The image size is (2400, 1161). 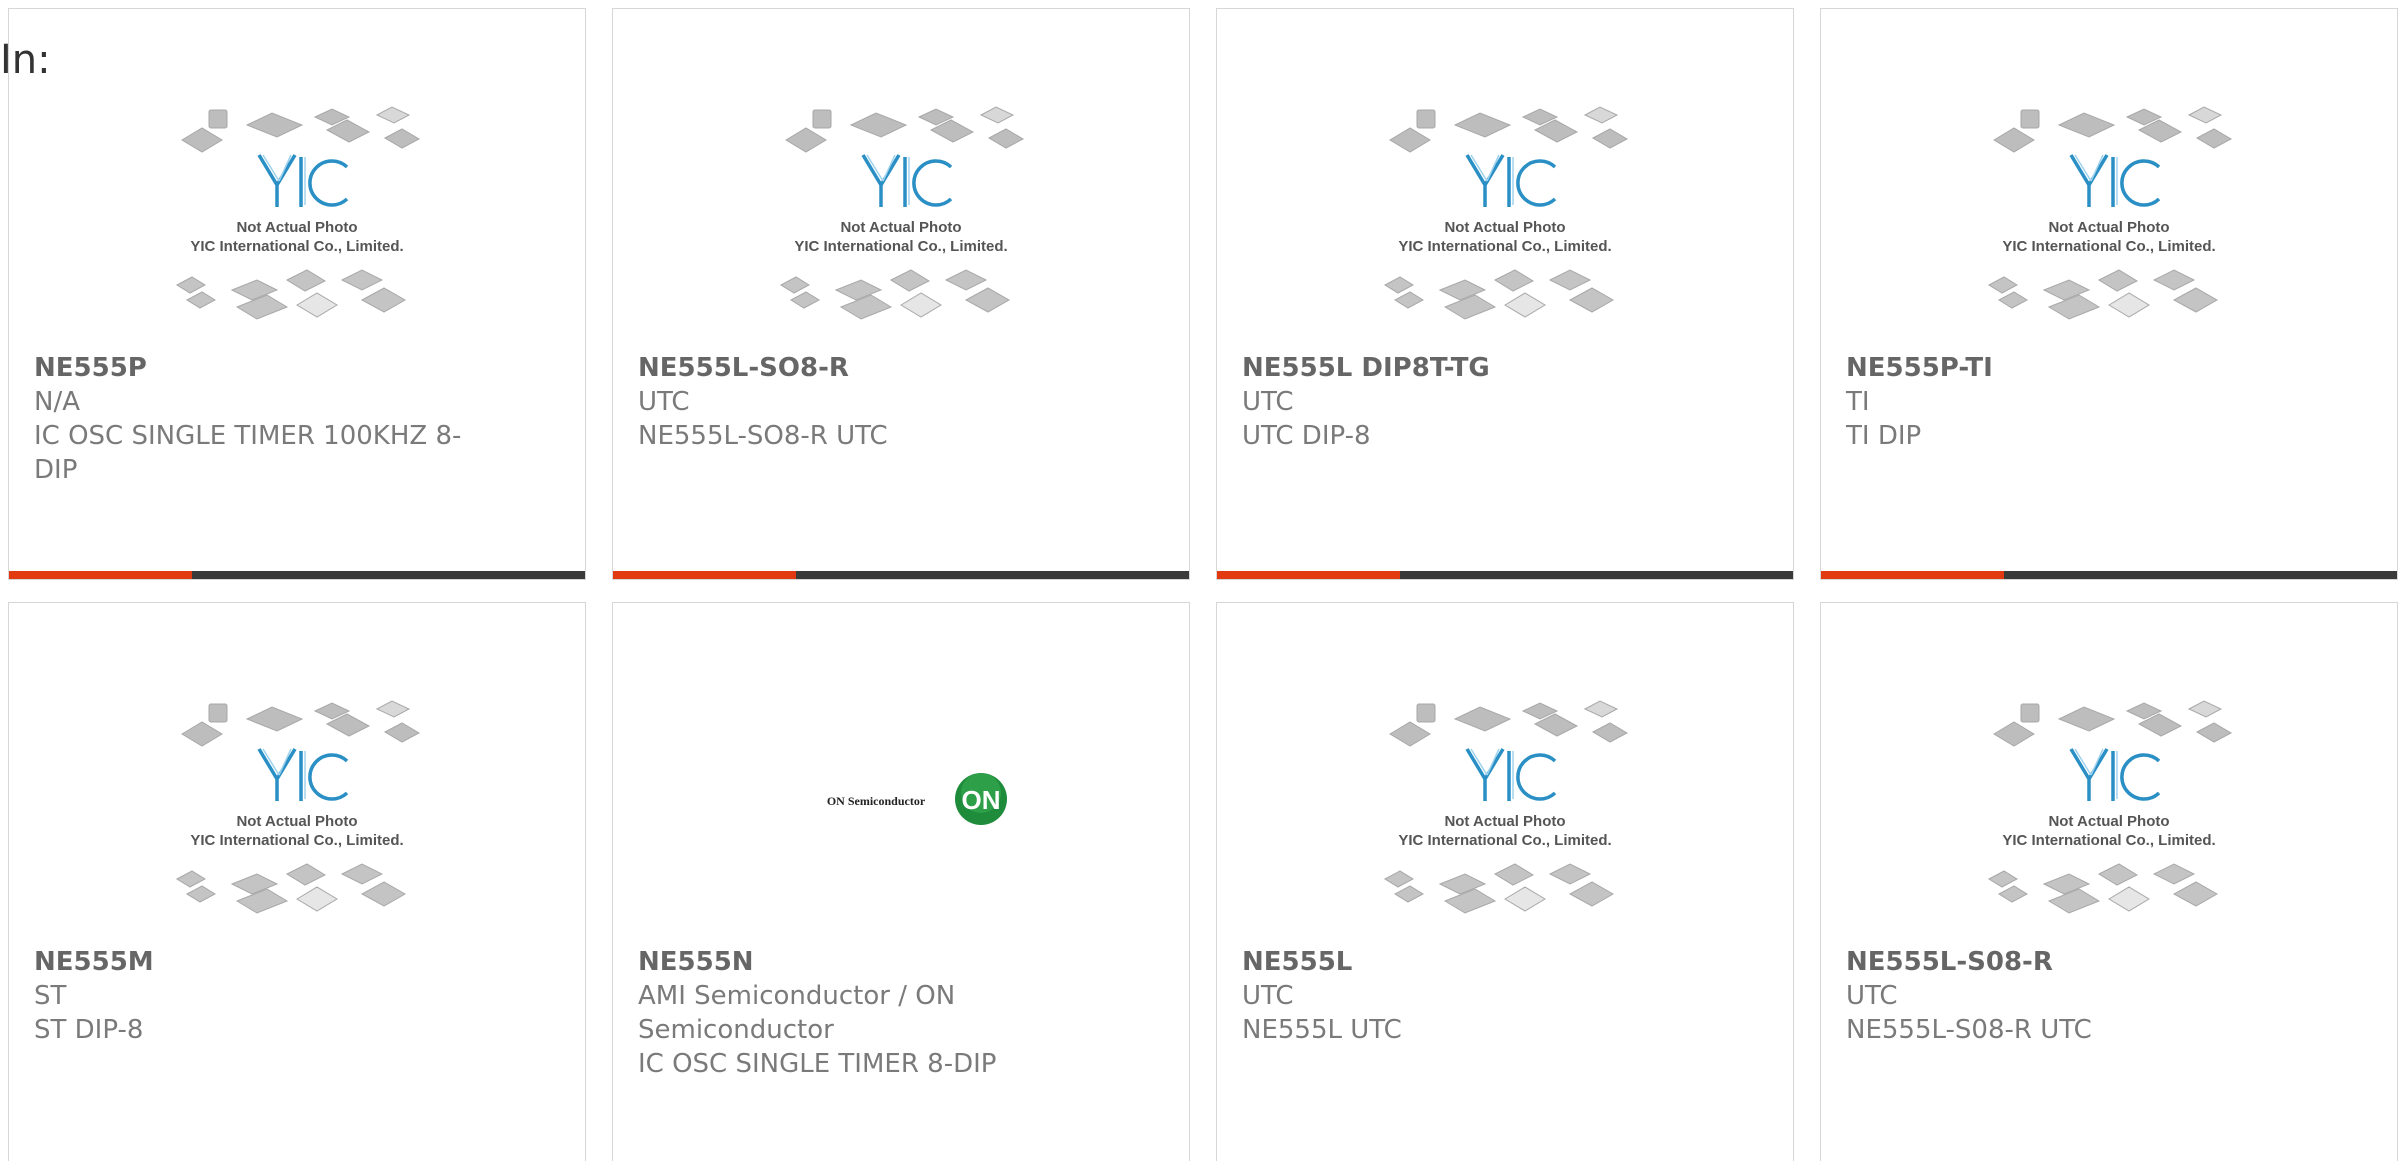 I want to click on product-info: NE555L DIP8T-TG UTC UTC DIP-8, so click(x=1457, y=402).